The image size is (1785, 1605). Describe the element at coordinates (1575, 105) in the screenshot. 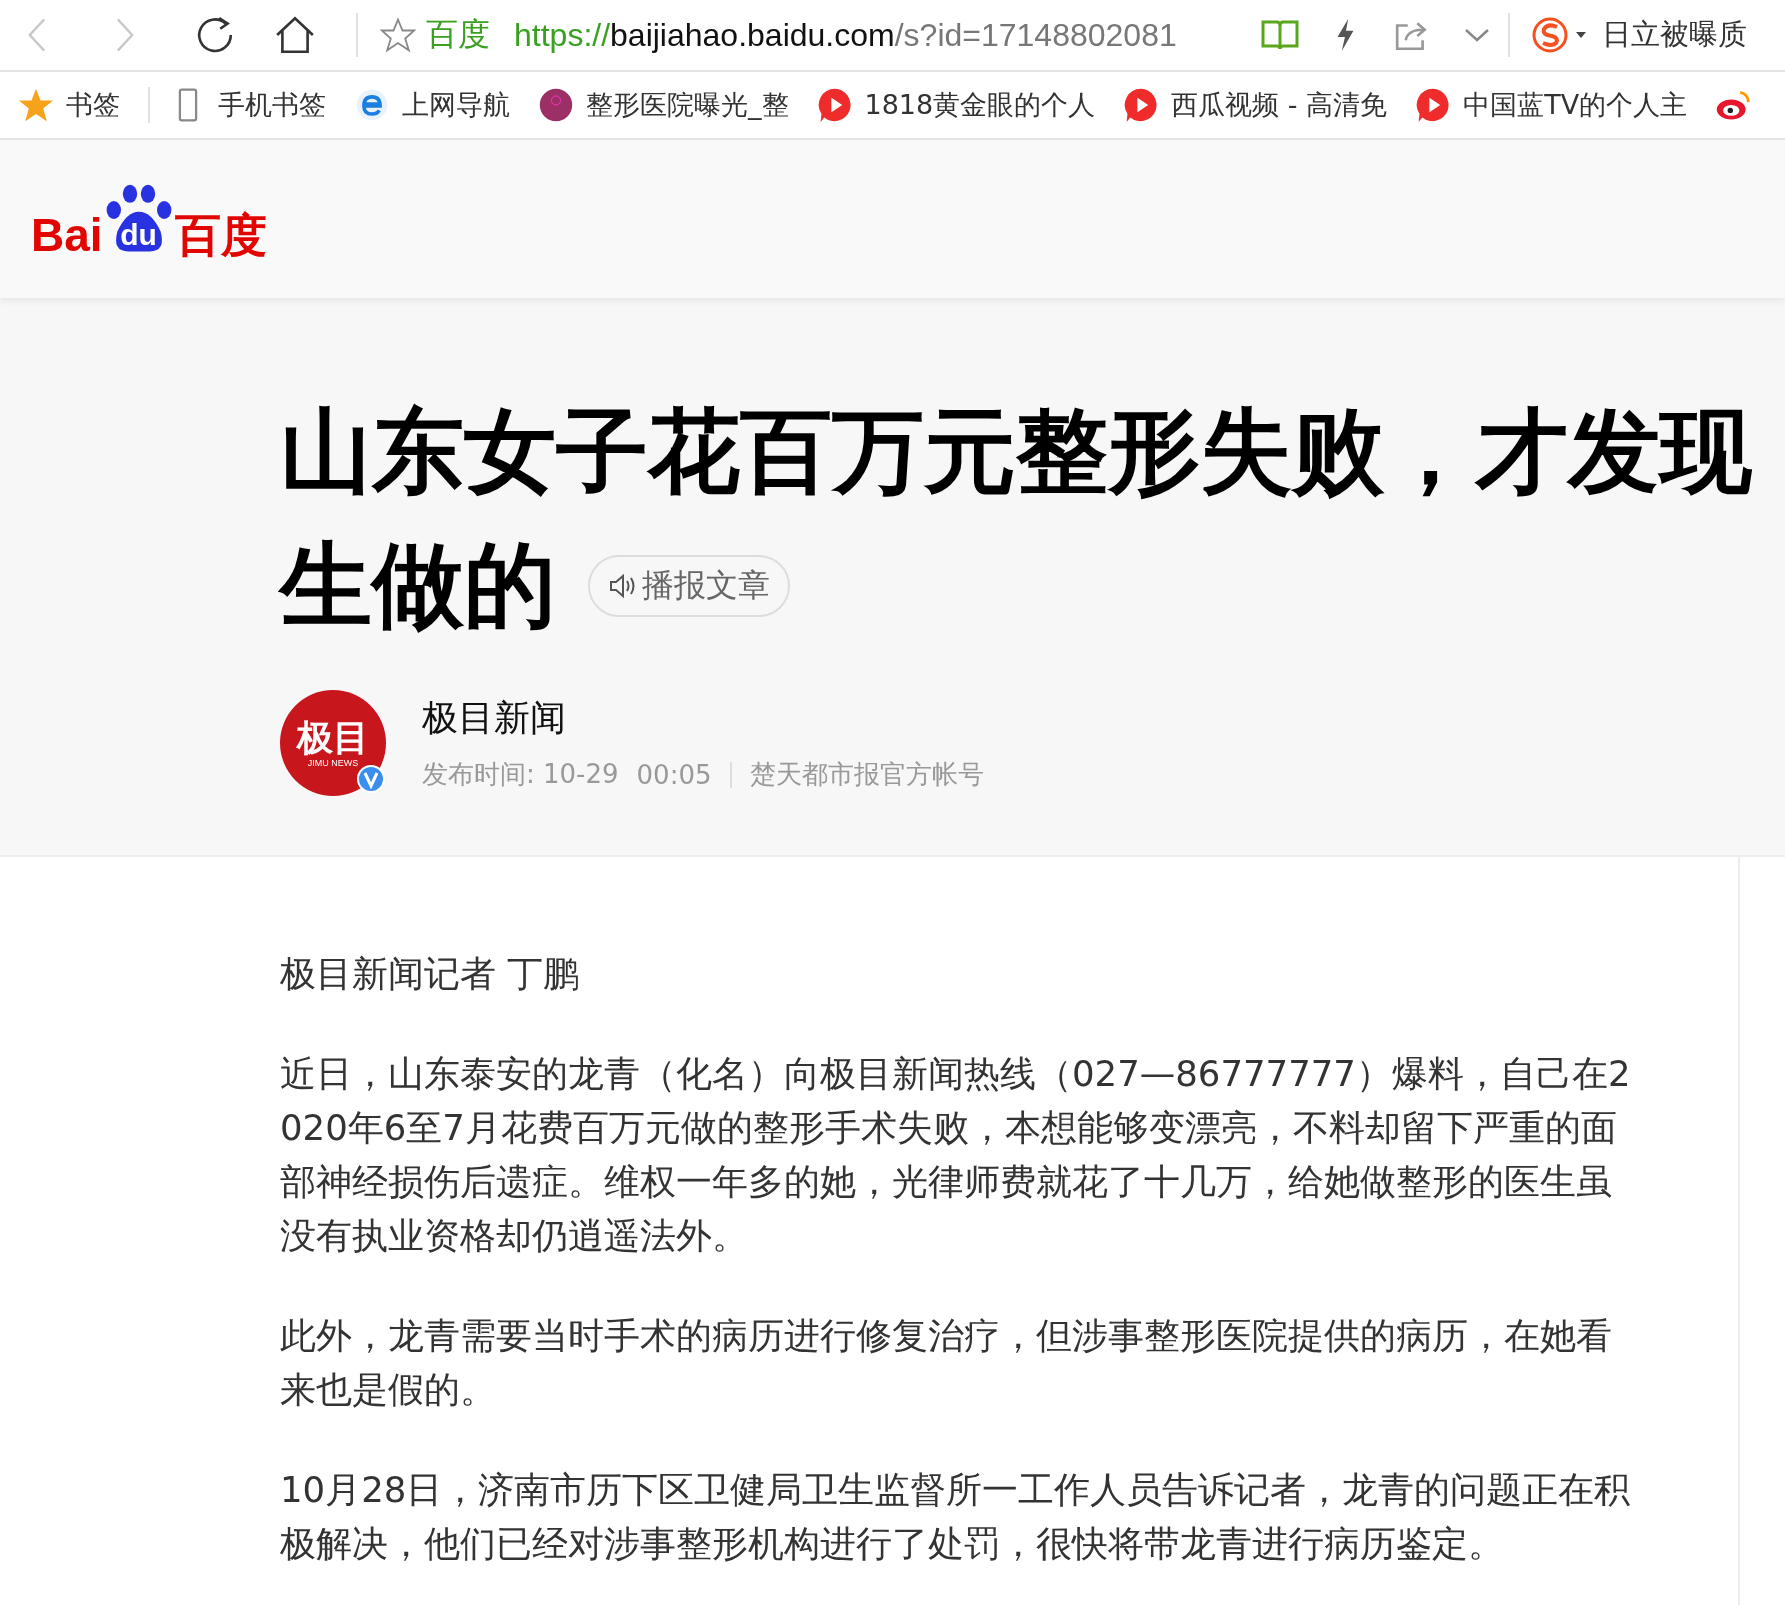

I see `bookmark-link: 中国蓝TV的个人主` at that location.